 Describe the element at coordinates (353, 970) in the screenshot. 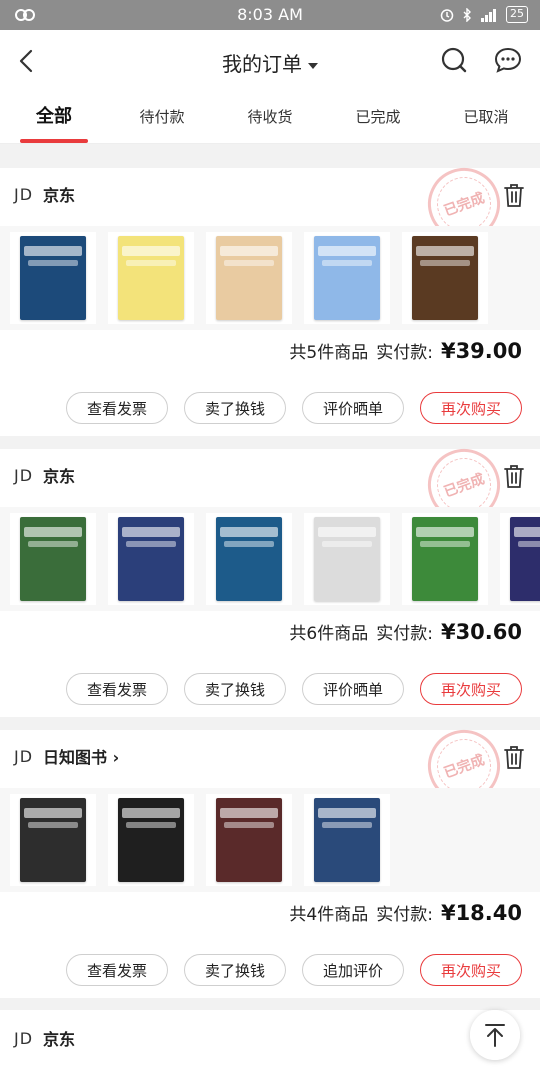

I see `add-review-button: 追加评价` at that location.